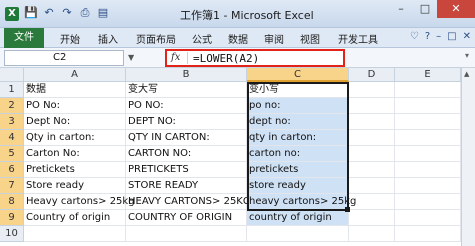  What do you see at coordinates (12, 186) in the screenshot?
I see `row-header: 7` at bounding box center [12, 186].